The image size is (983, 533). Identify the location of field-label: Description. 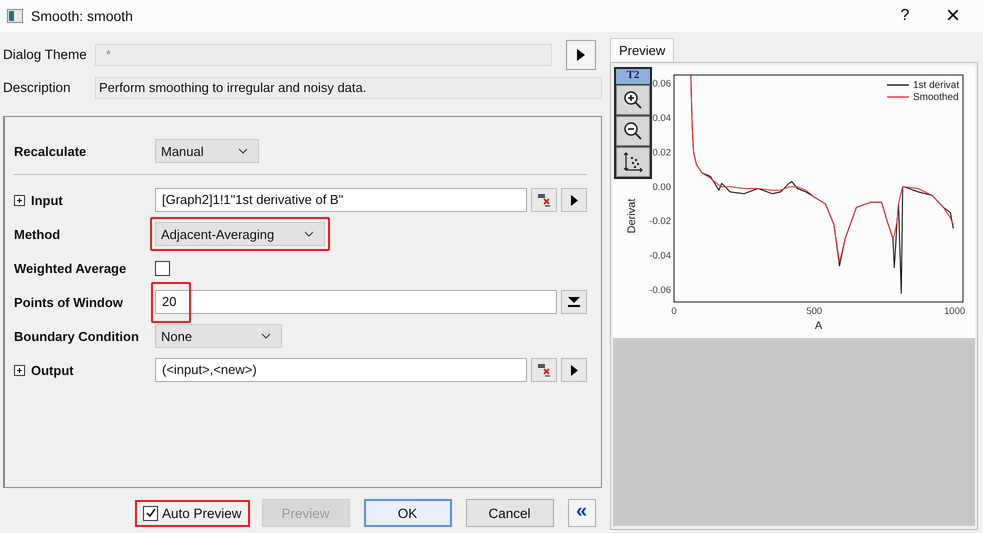
(37, 87).